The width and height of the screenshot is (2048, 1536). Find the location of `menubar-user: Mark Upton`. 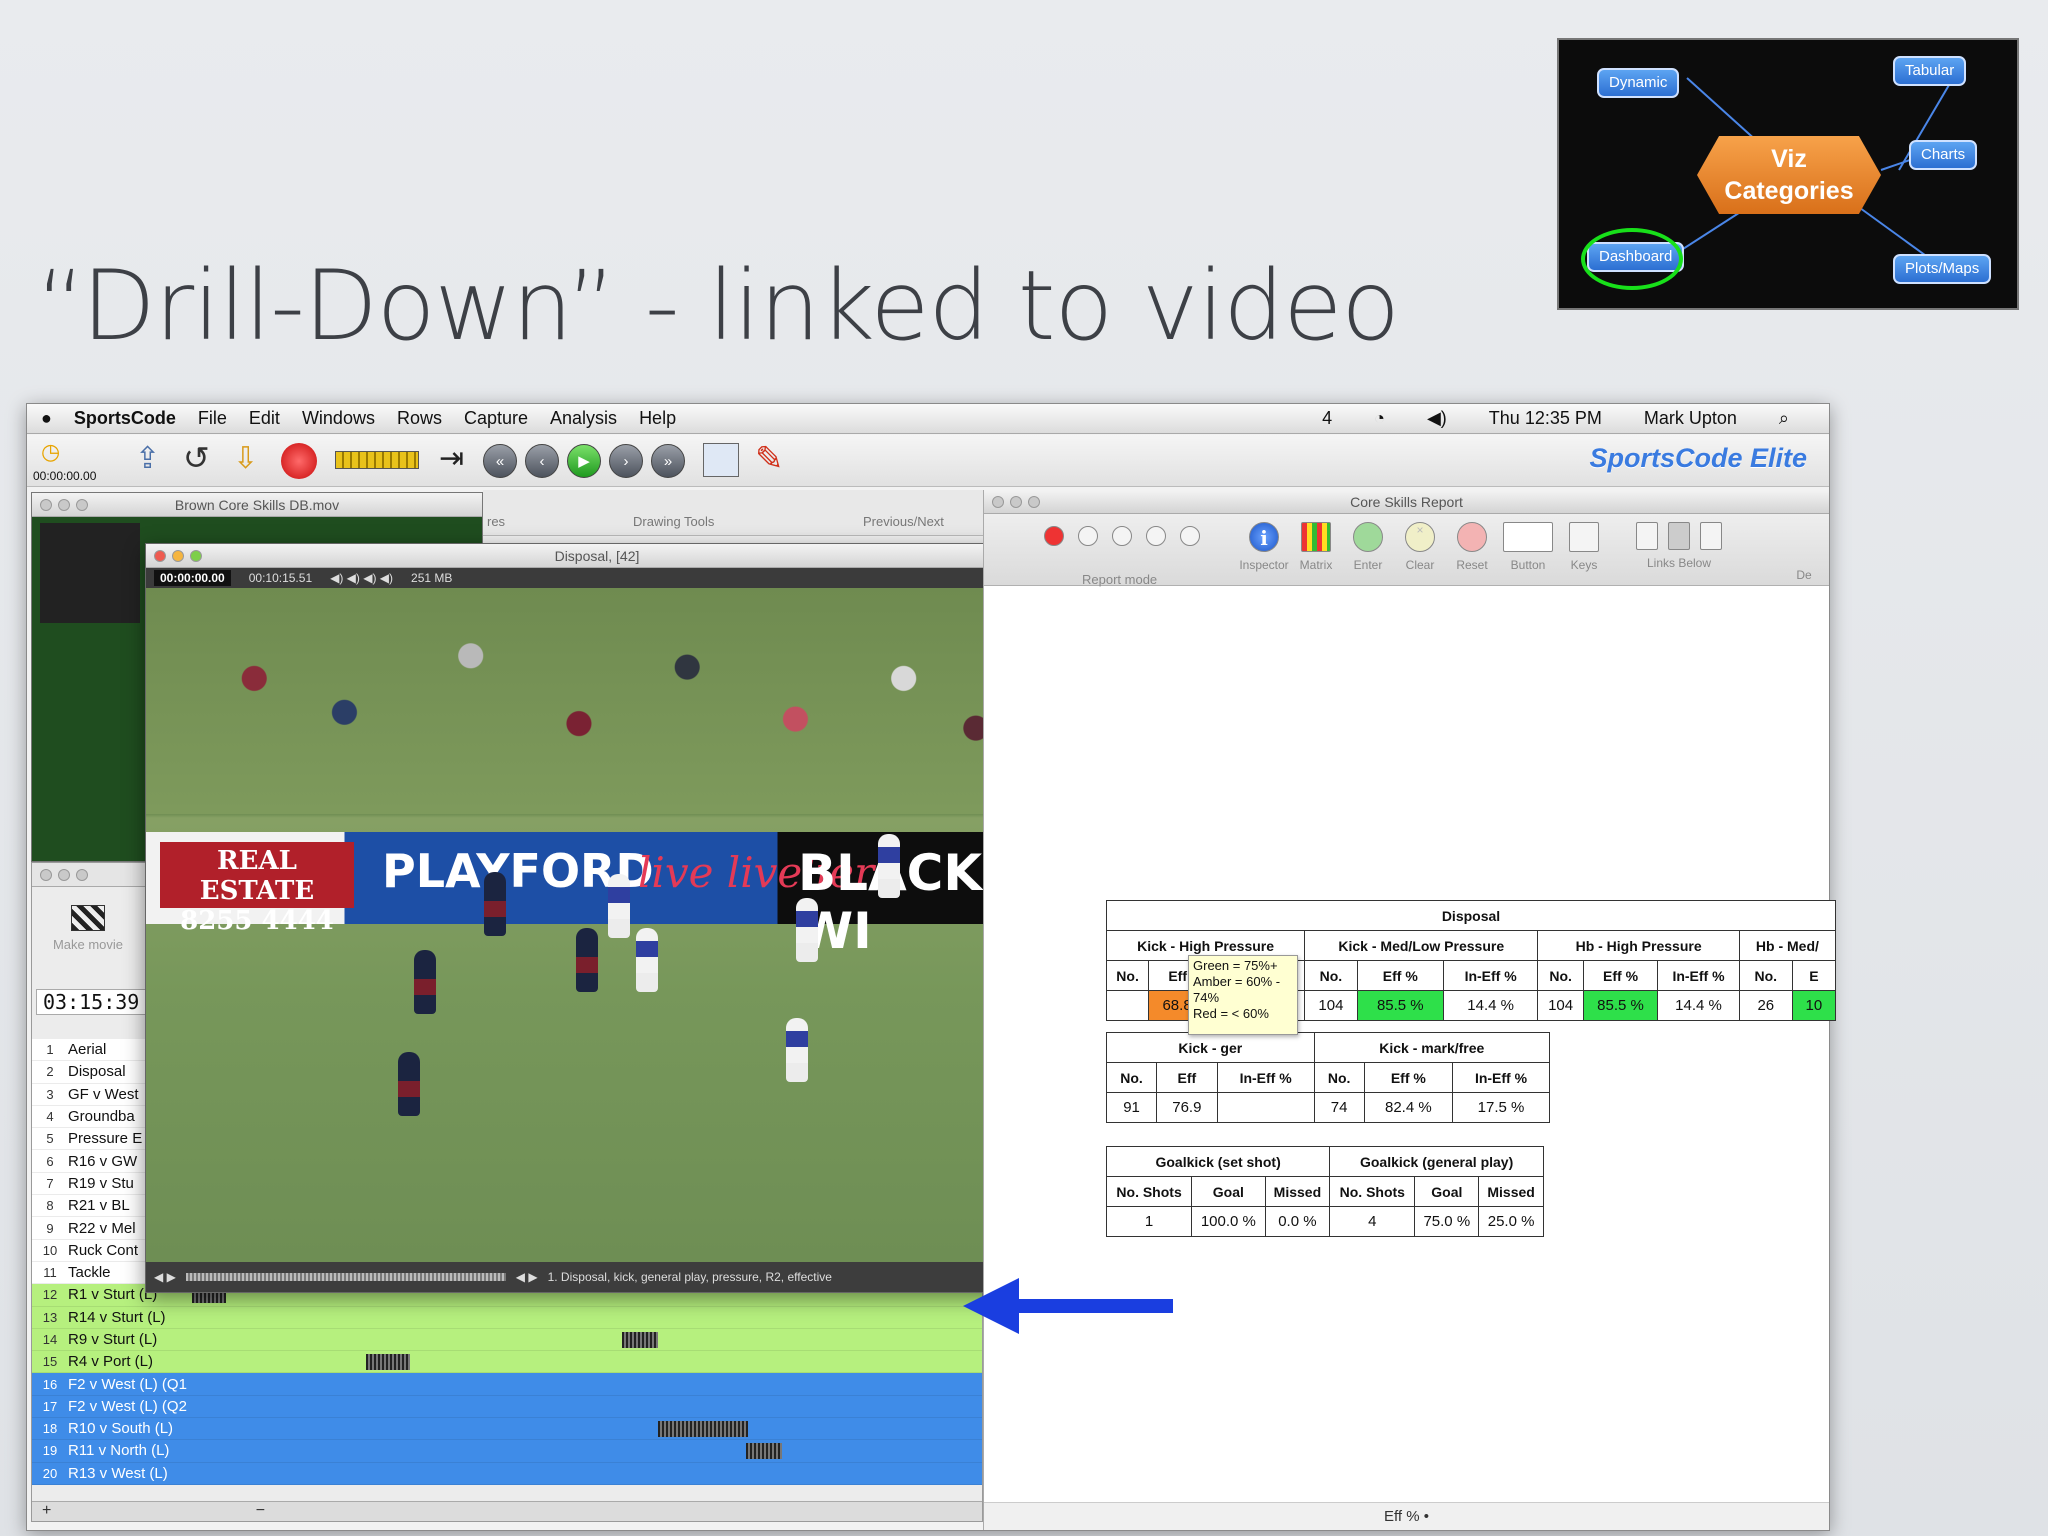

menubar-user: Mark Upton is located at coordinates (1690, 418).